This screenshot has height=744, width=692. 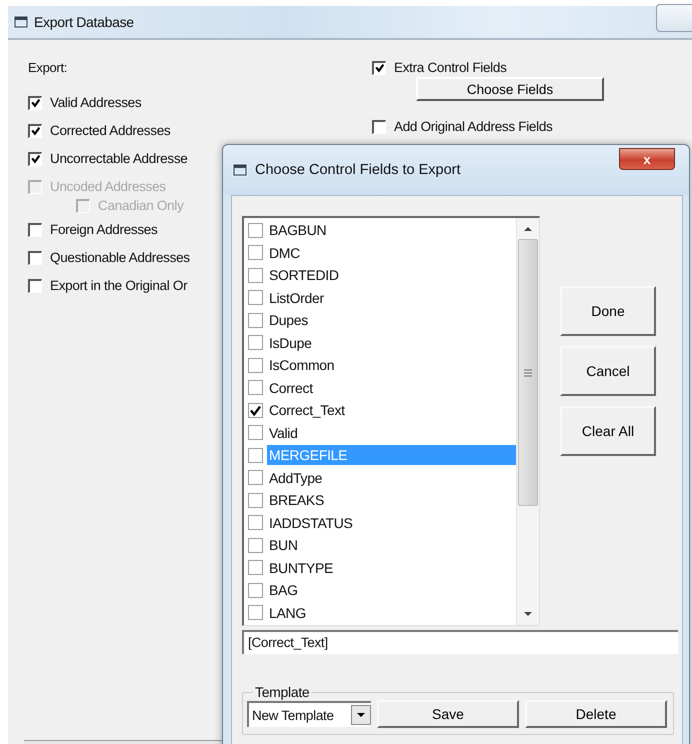 I want to click on field-item: BAG, so click(x=380, y=590).